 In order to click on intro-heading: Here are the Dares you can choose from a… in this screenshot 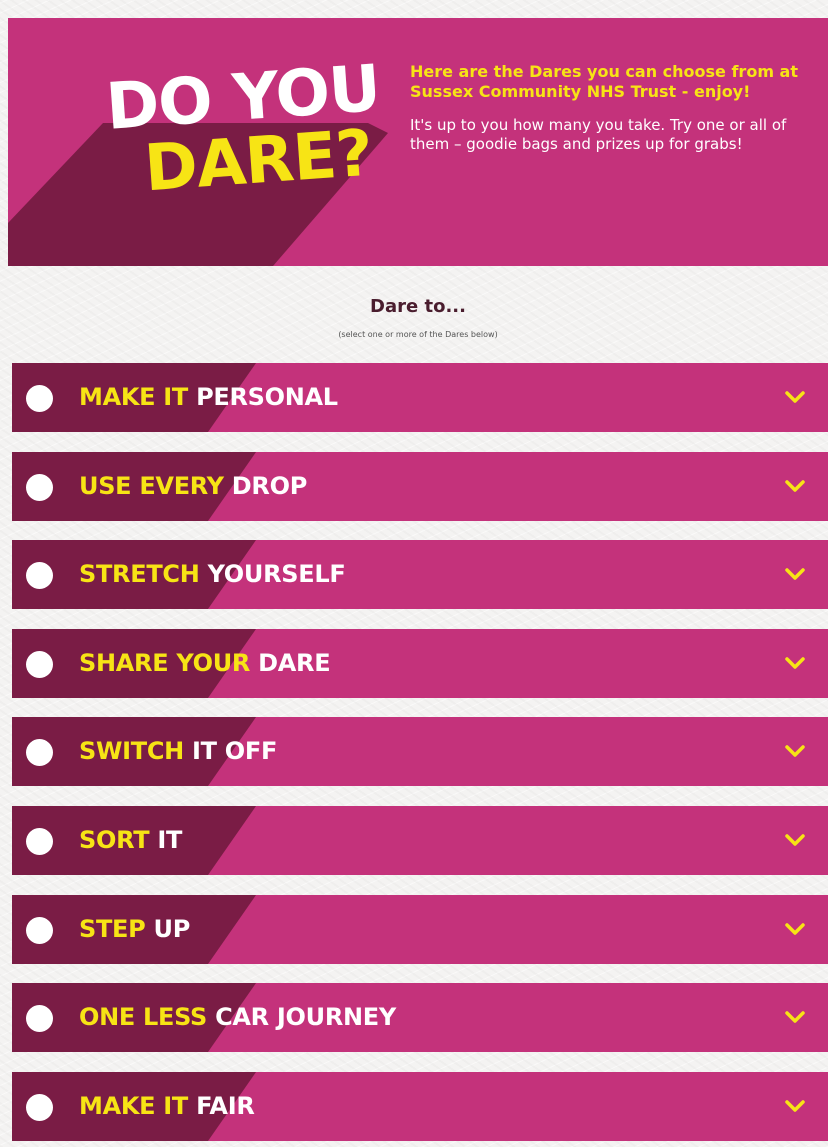, I will do `click(604, 81)`.